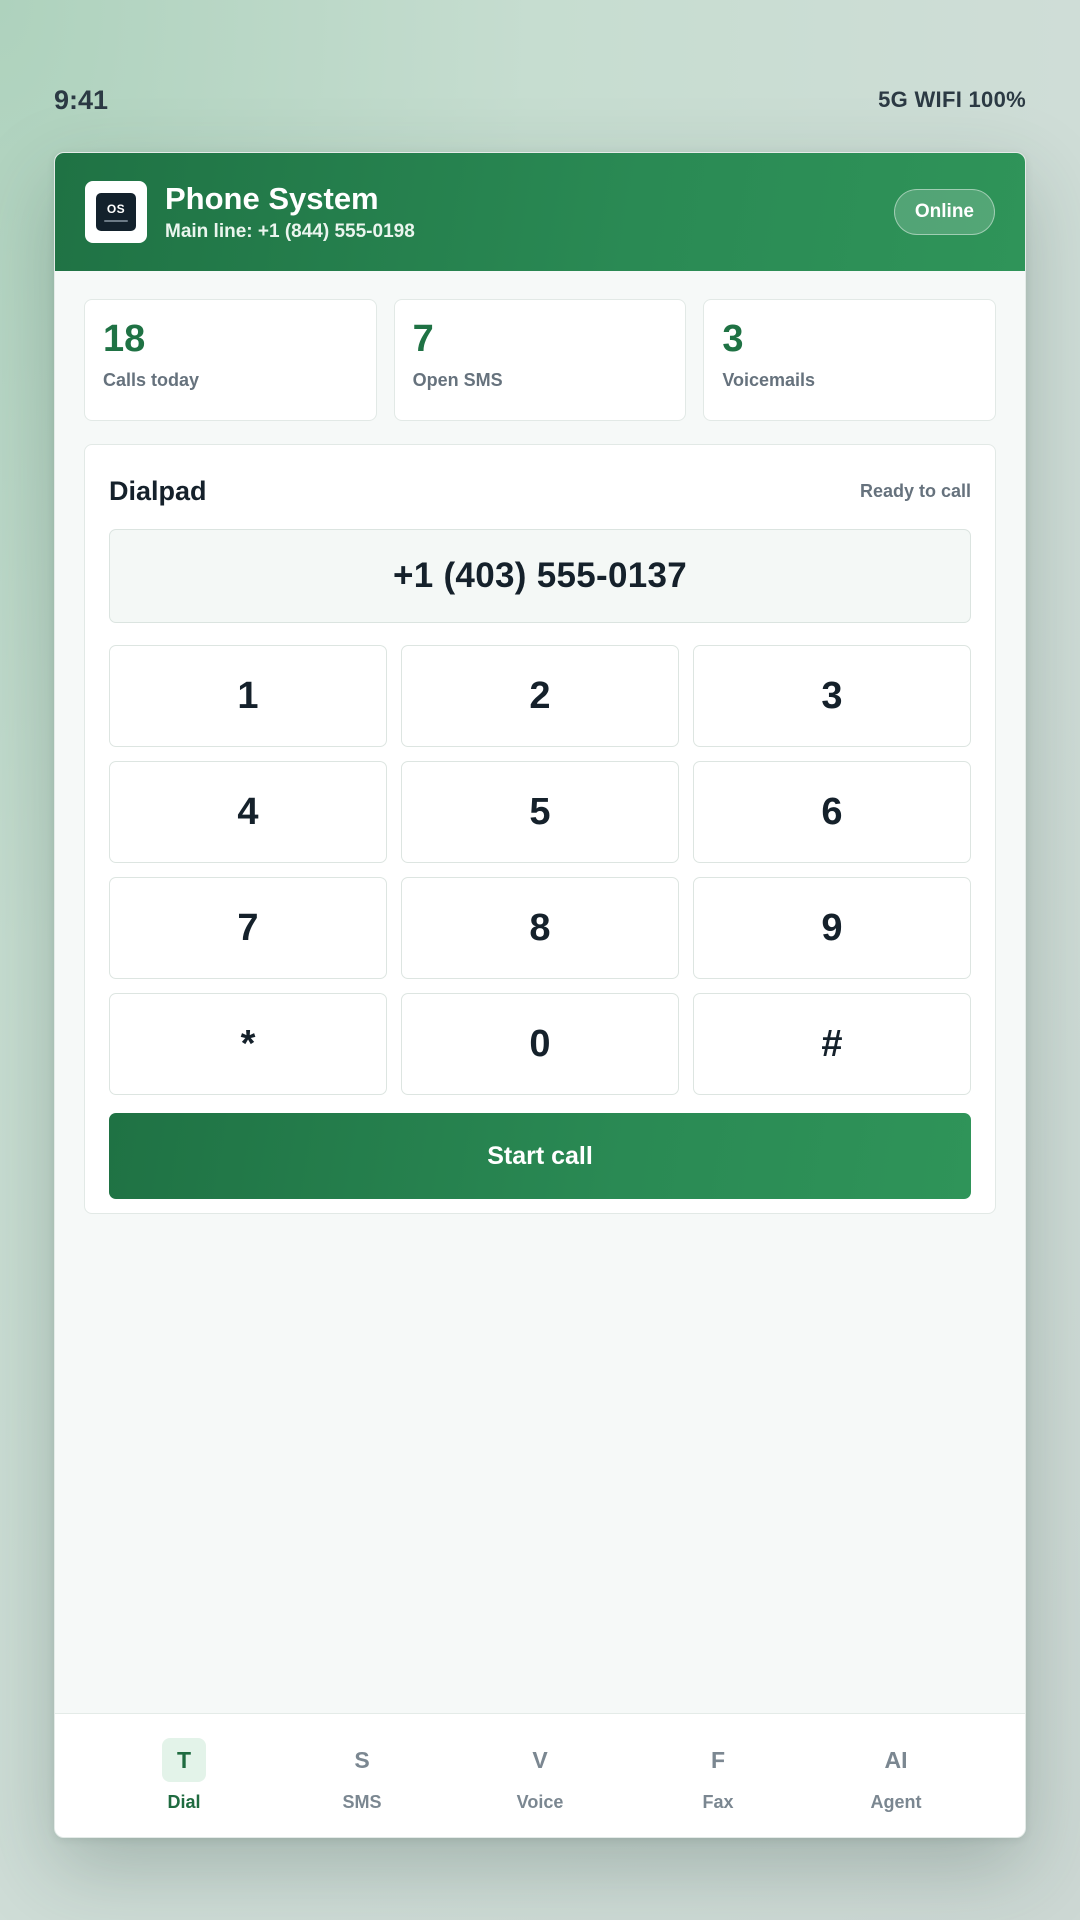 This screenshot has height=1920, width=1080. I want to click on key-0: 0, so click(540, 1044).